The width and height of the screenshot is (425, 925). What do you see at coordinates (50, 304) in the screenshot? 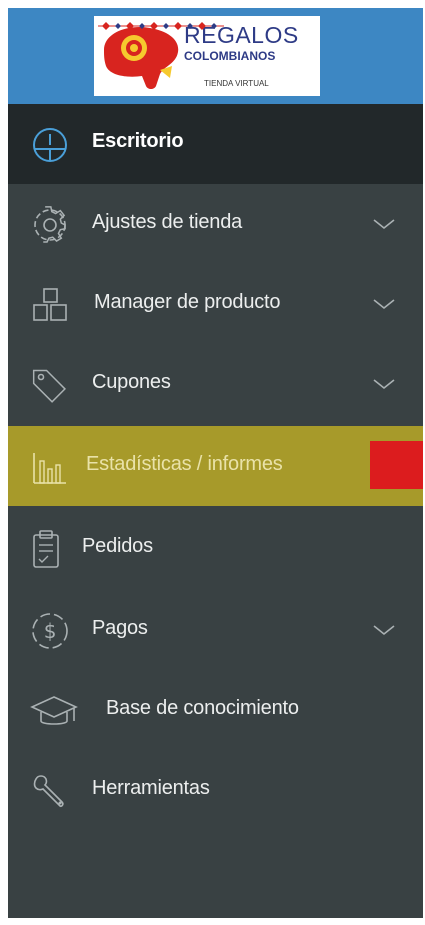
I see `boxes-icon` at bounding box center [50, 304].